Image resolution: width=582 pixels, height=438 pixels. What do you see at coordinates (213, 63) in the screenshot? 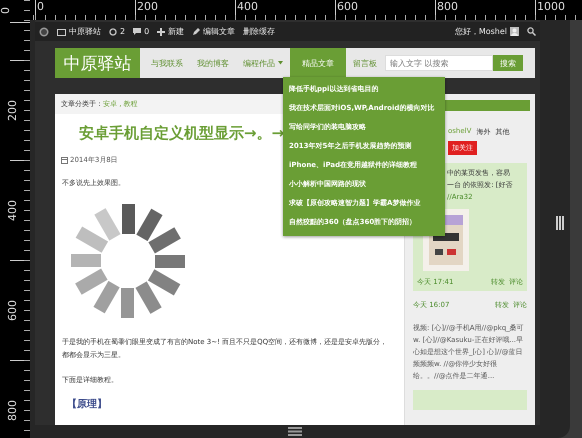
I see `nav-tab: 我的博客` at bounding box center [213, 63].